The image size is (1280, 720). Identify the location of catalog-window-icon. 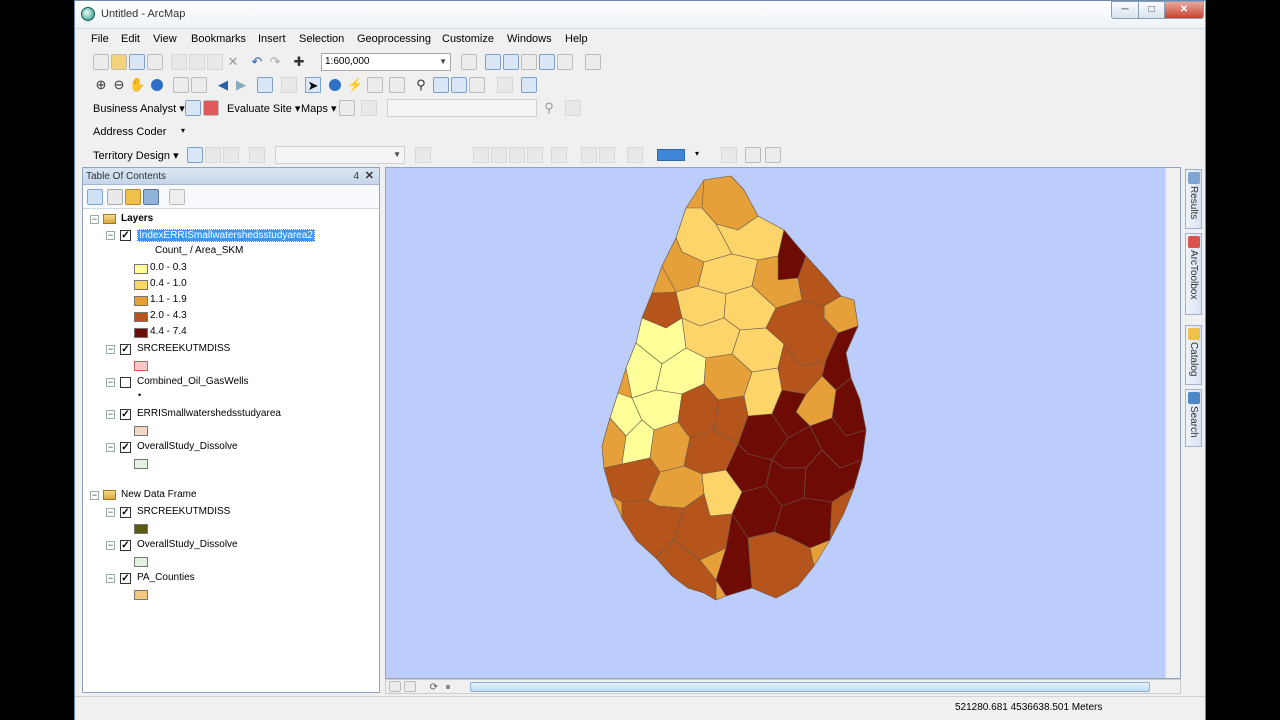
(511, 62).